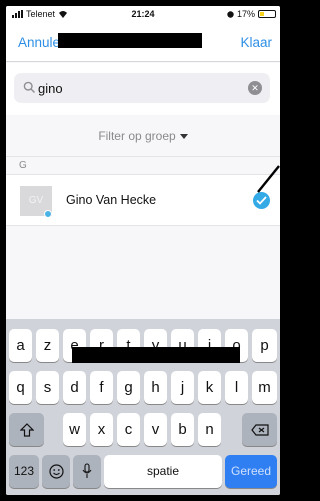  I want to click on done-key: Gereed, so click(251, 471).